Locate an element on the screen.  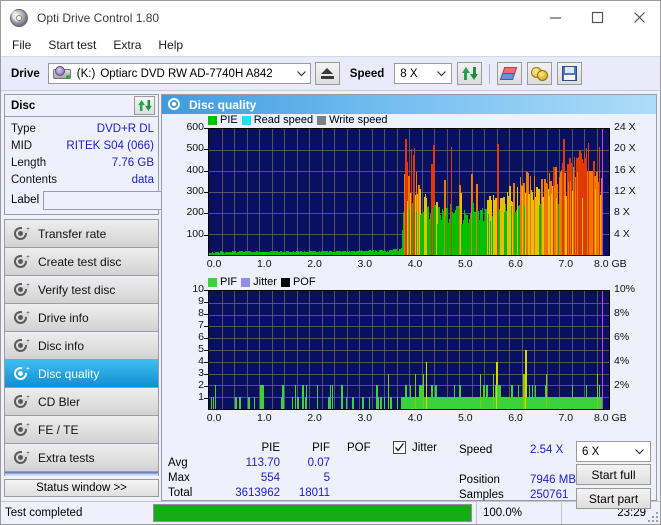
menu-help: Help is located at coordinates (174, 45).